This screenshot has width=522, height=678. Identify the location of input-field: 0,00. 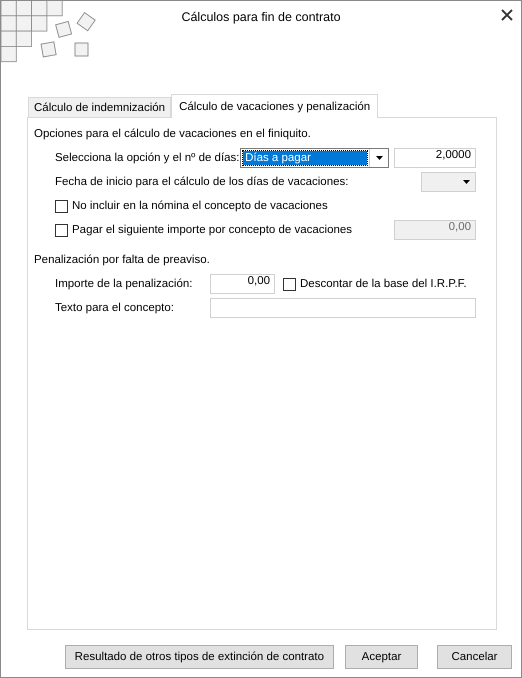
(242, 284).